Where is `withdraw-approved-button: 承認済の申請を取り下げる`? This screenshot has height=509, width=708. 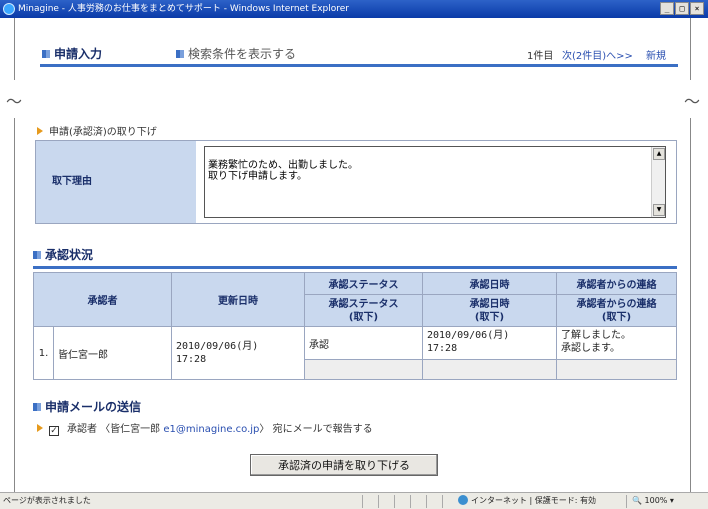 withdraw-approved-button: 承認済の申請を取り下げる is located at coordinates (344, 465).